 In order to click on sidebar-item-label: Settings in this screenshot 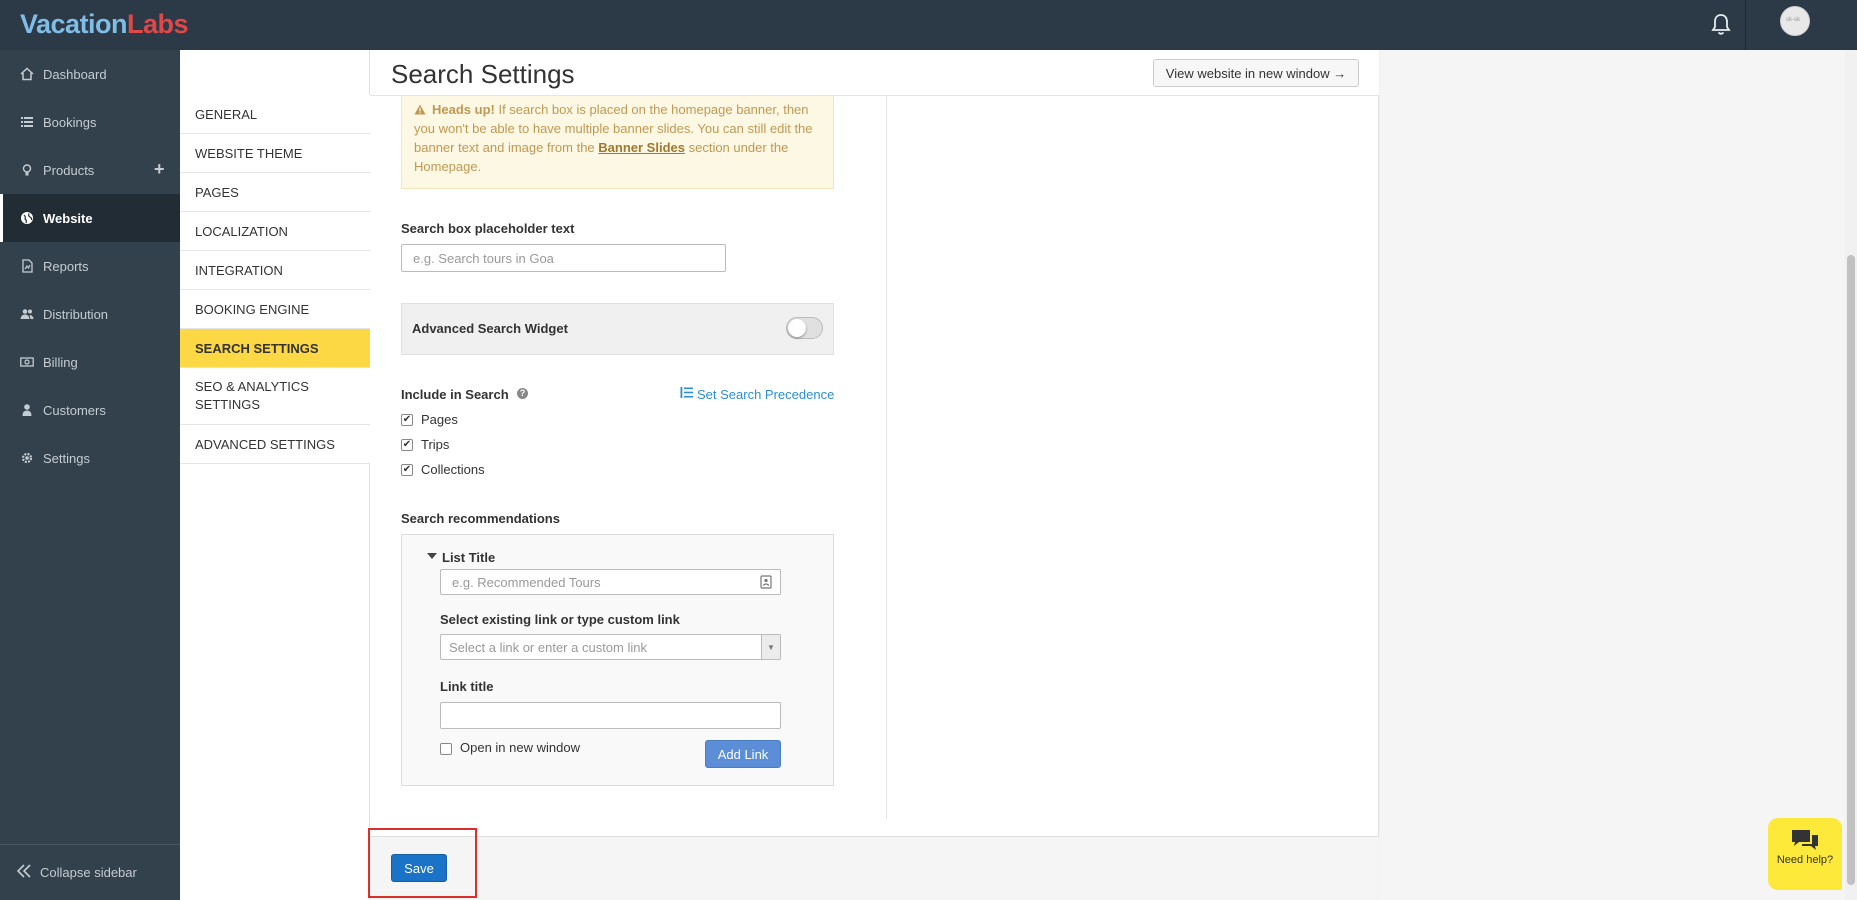, I will do `click(66, 458)`.